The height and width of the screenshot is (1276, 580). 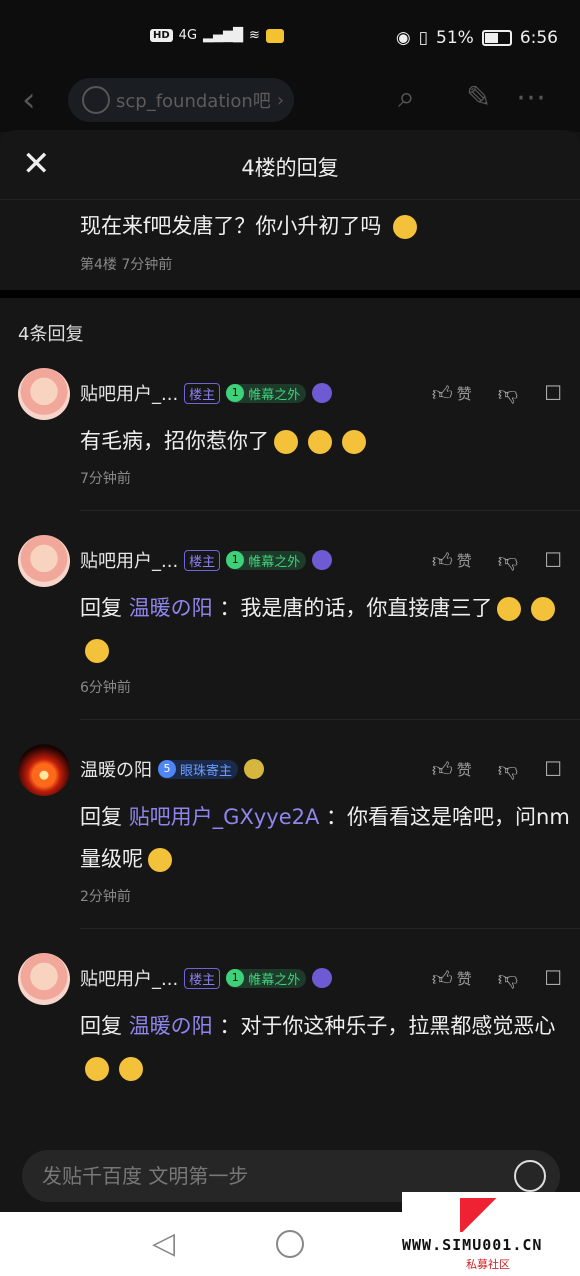 What do you see at coordinates (274, 35) in the screenshot?
I see `mail-icon` at bounding box center [274, 35].